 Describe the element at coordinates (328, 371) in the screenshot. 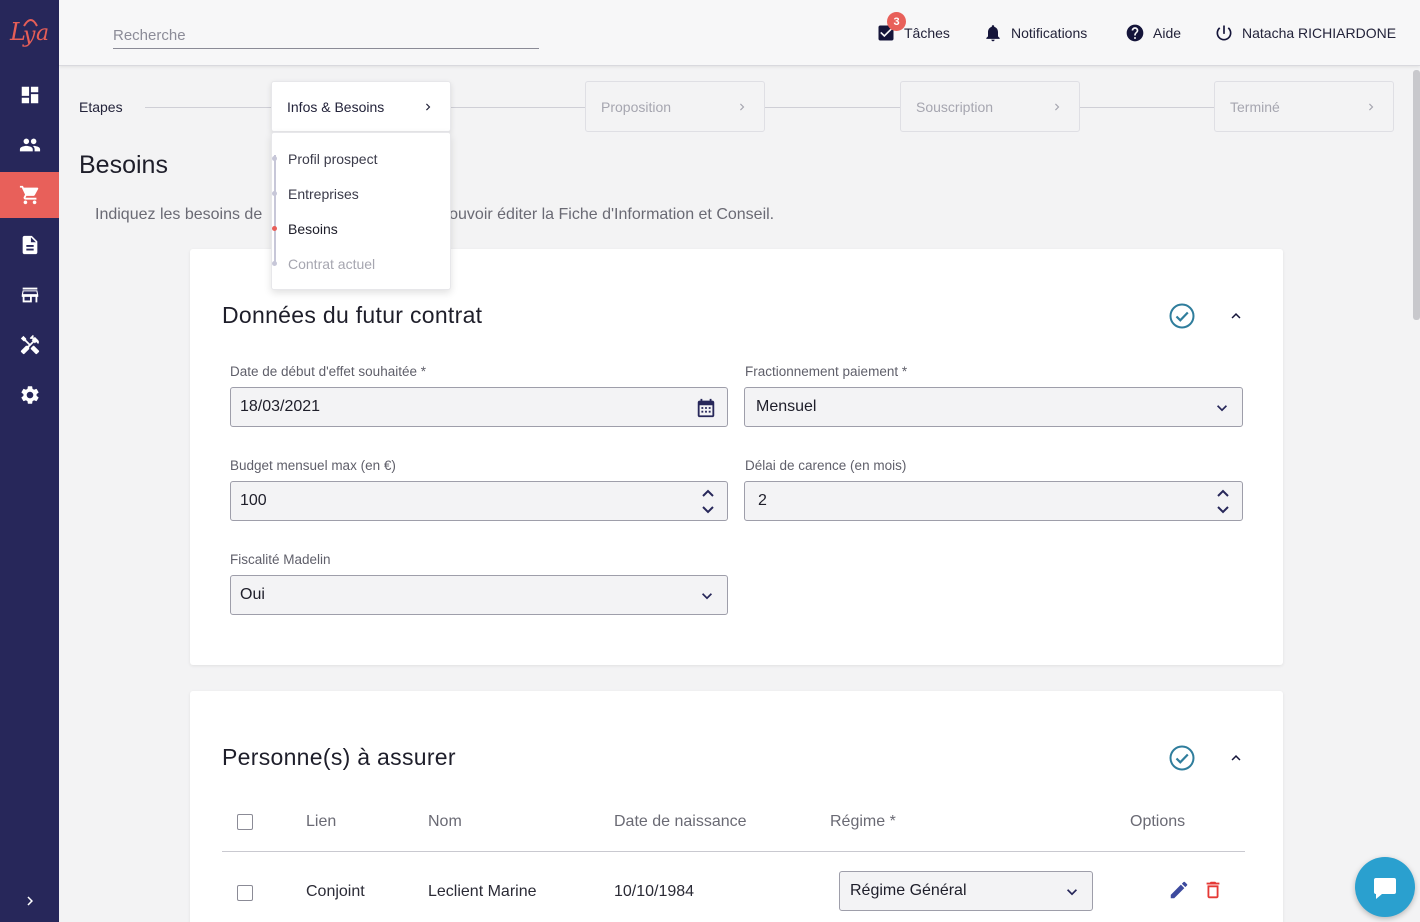

I see `start-date-label: Date de début d'effet souhaitée *` at that location.